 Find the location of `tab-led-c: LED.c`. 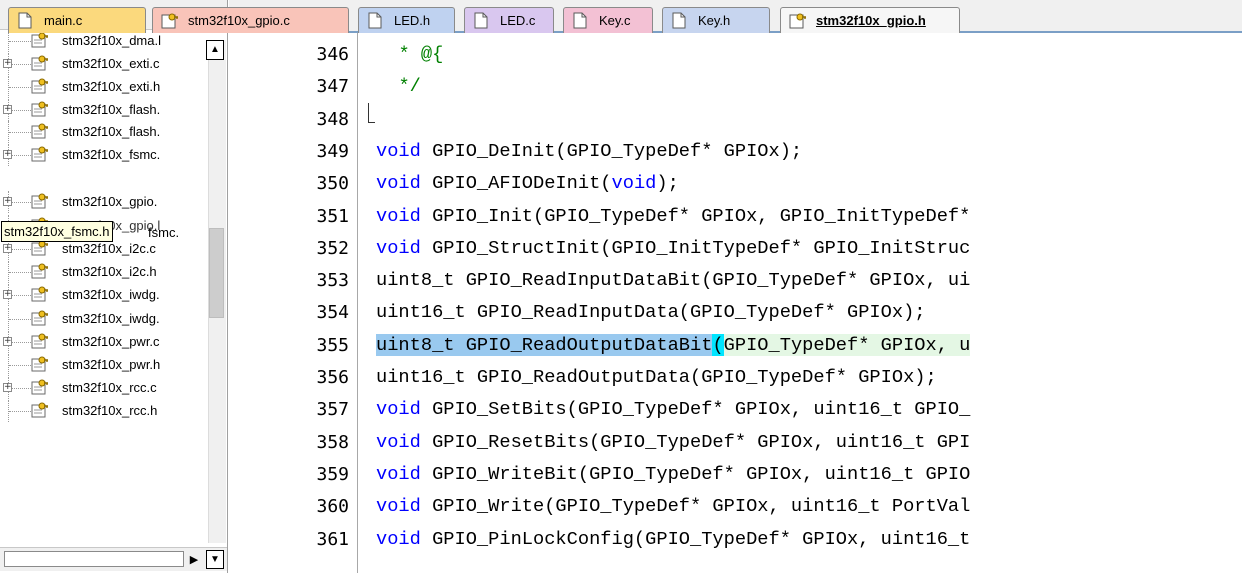

tab-led-c: LED.c is located at coordinates (509, 20).